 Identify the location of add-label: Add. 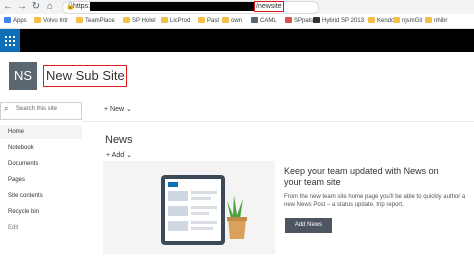
(118, 155).